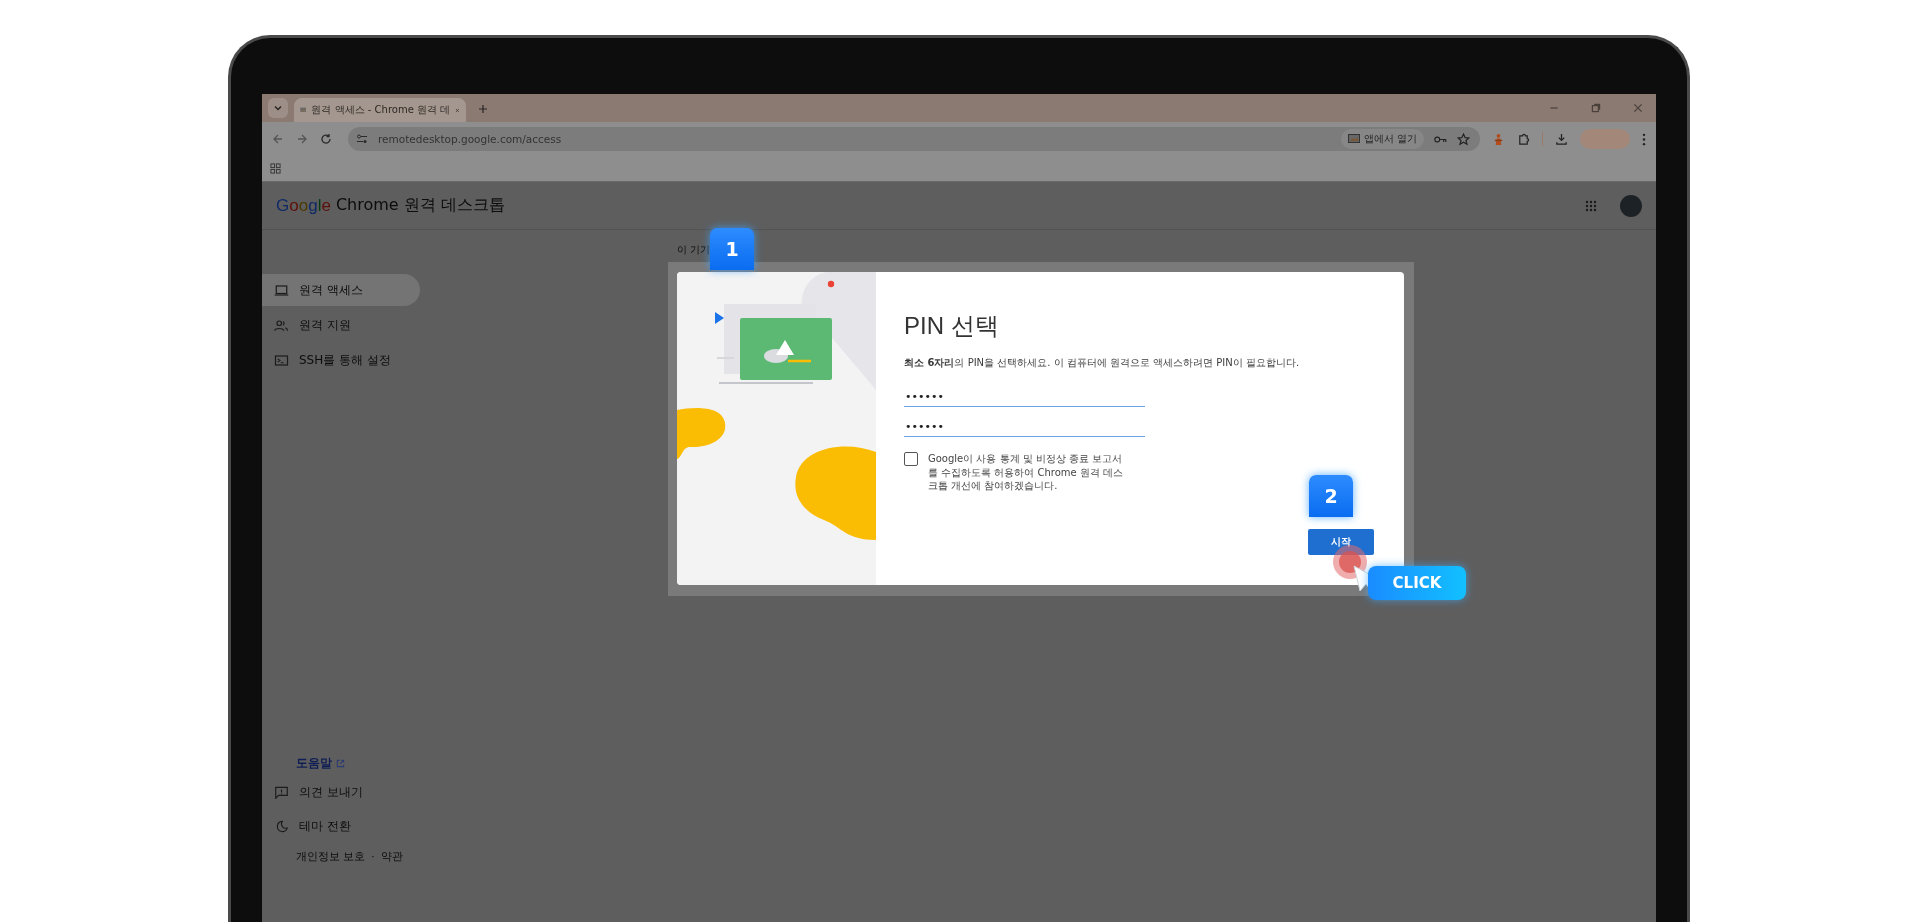 Image resolution: width=1920 pixels, height=922 pixels. I want to click on back-icon, so click(278, 139).